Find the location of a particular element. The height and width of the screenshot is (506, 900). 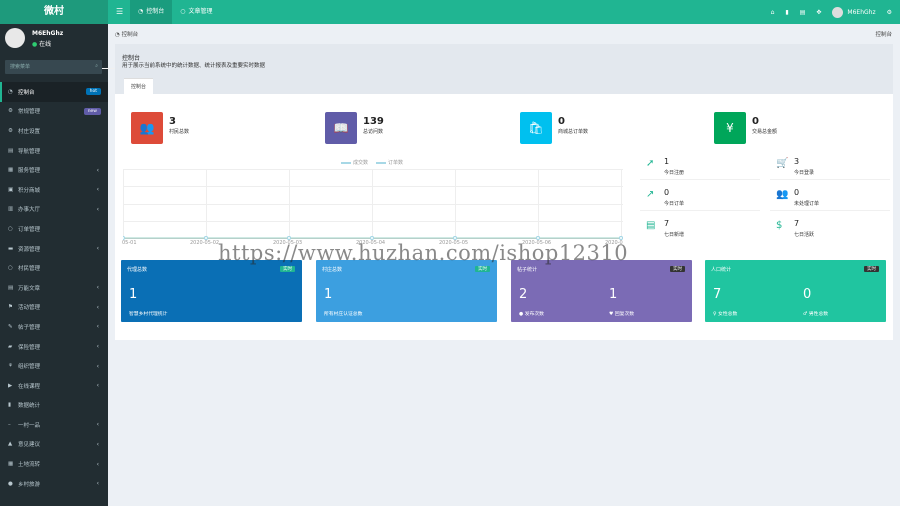

sidebar-item-statistics: ▮ 数据统计 is located at coordinates (54, 406).